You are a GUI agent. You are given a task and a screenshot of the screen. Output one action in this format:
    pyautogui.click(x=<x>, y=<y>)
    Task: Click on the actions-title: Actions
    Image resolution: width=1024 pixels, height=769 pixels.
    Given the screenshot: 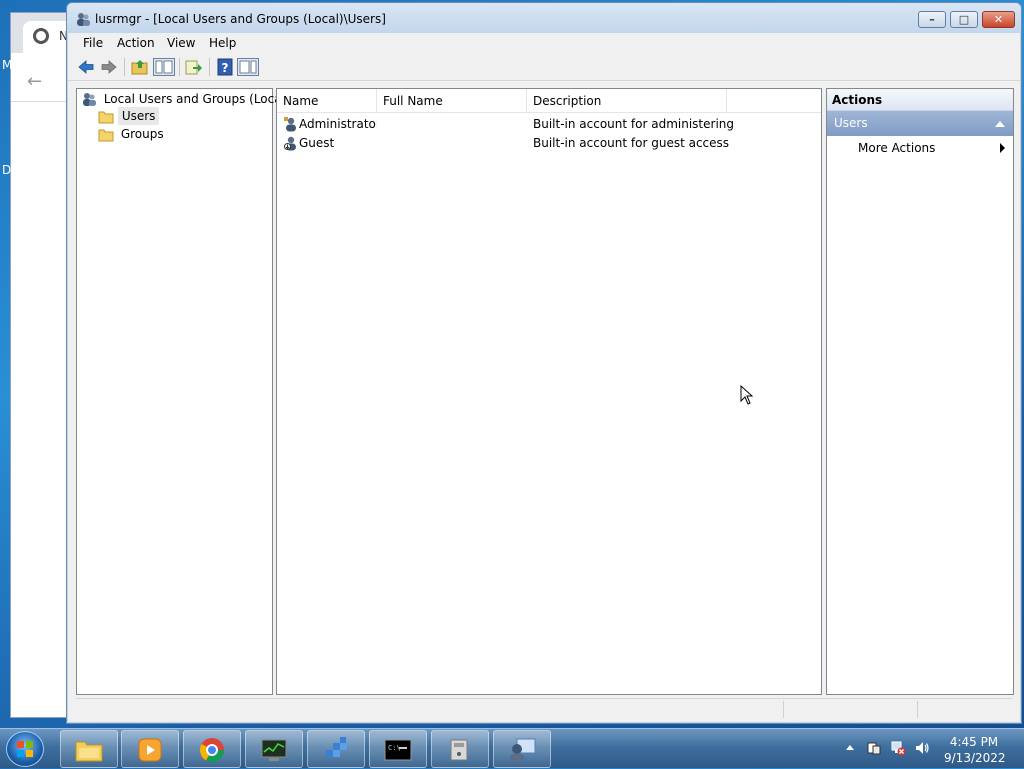 What is the action you would take?
    pyautogui.click(x=920, y=100)
    